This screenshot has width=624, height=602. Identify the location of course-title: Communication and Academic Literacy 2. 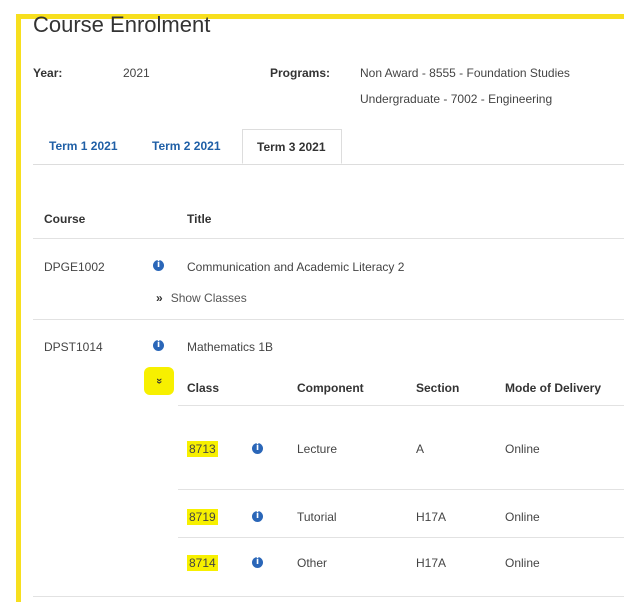
(296, 267).